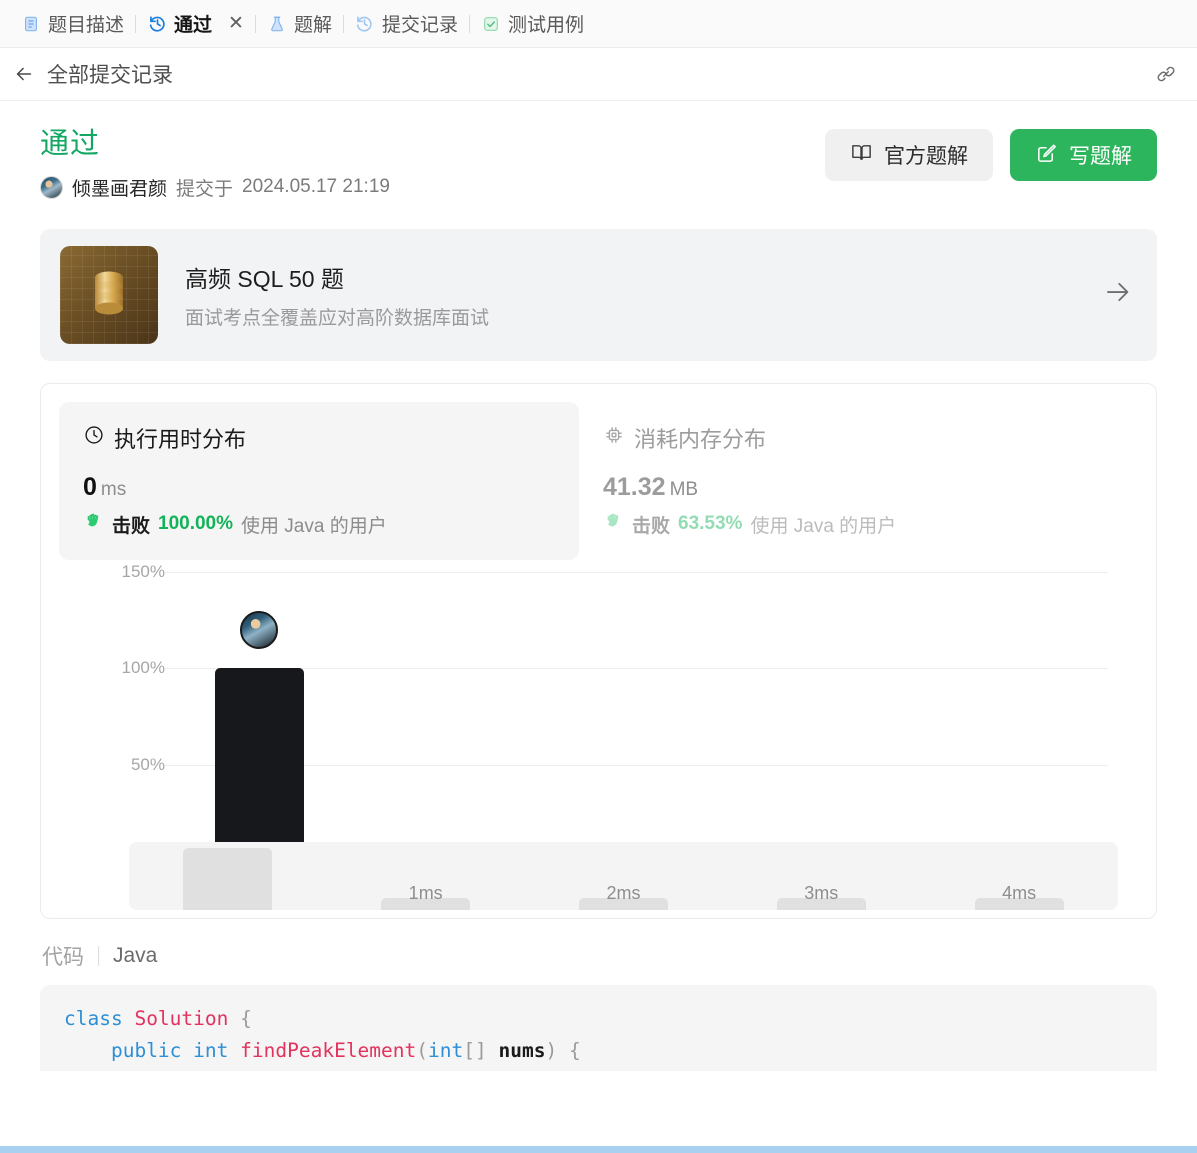 The width and height of the screenshot is (1197, 1153). I want to click on metric-runtime: 执行用时分布 0 ms 击败 100.00% 使用 Java 的用户, so click(319, 480).